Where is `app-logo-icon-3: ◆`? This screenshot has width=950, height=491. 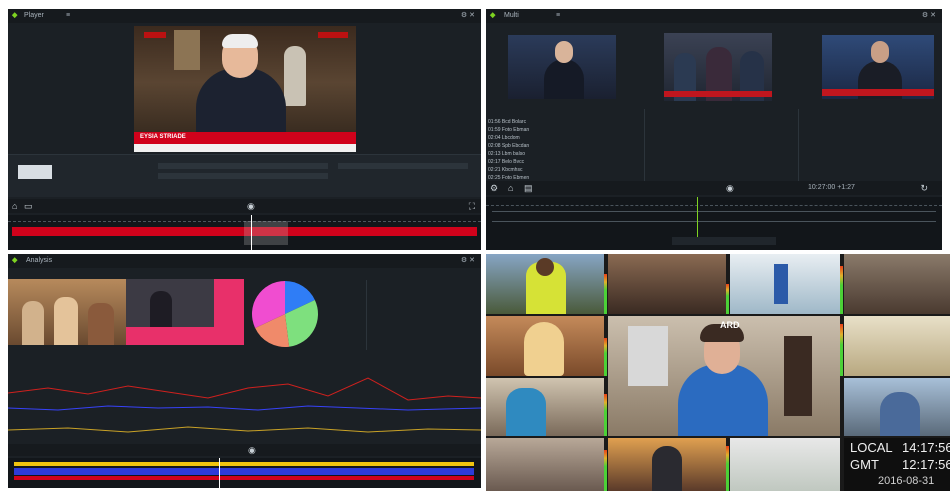
app-logo-icon-3: ◆ is located at coordinates (15, 260).